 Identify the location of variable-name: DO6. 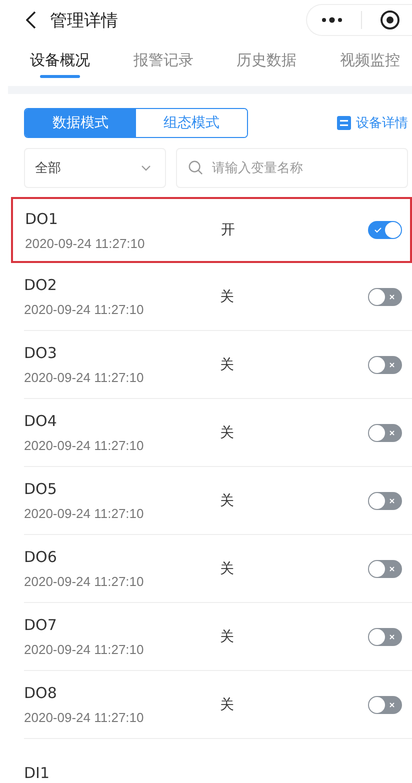
(41, 557).